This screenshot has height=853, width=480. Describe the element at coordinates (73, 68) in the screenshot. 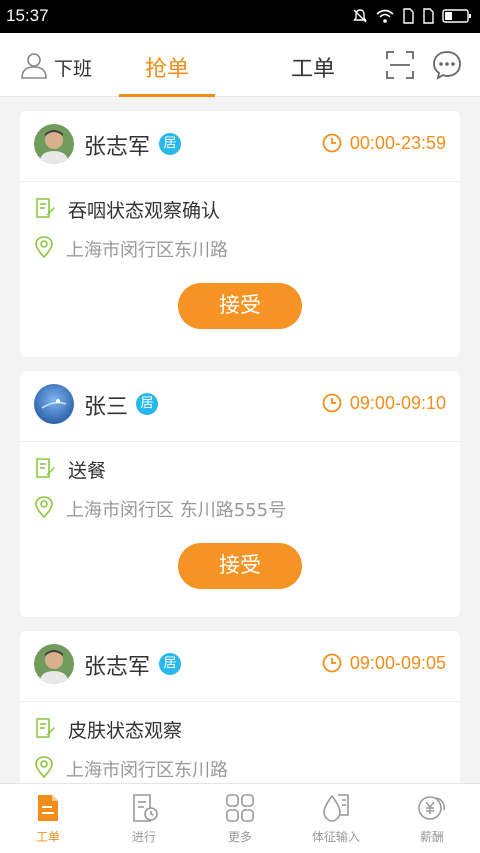

I see `user-status-label: 下班` at that location.